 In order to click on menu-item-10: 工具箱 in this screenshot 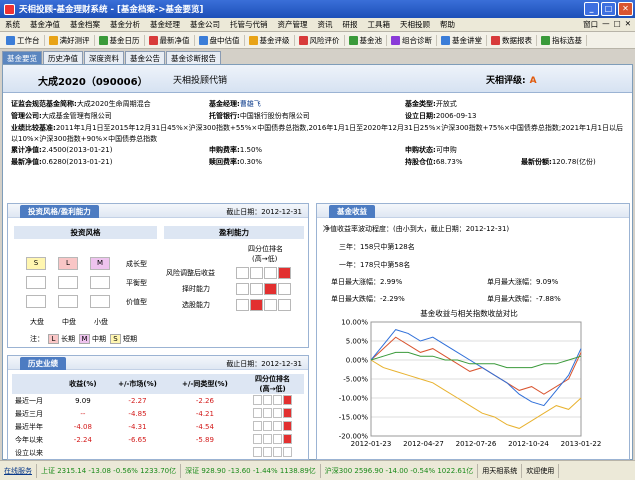, I will do `click(379, 24)`.